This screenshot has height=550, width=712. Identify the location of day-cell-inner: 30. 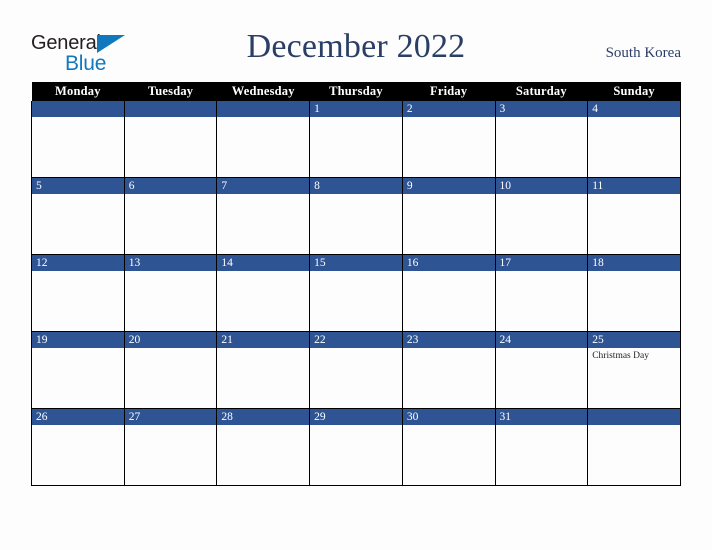
(448, 447).